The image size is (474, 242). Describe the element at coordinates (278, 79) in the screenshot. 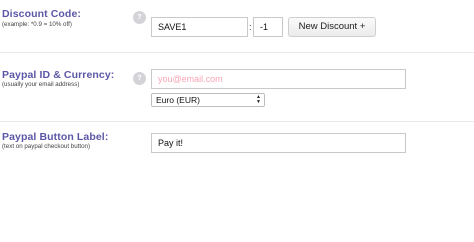

I see `paypal-email-input` at that location.